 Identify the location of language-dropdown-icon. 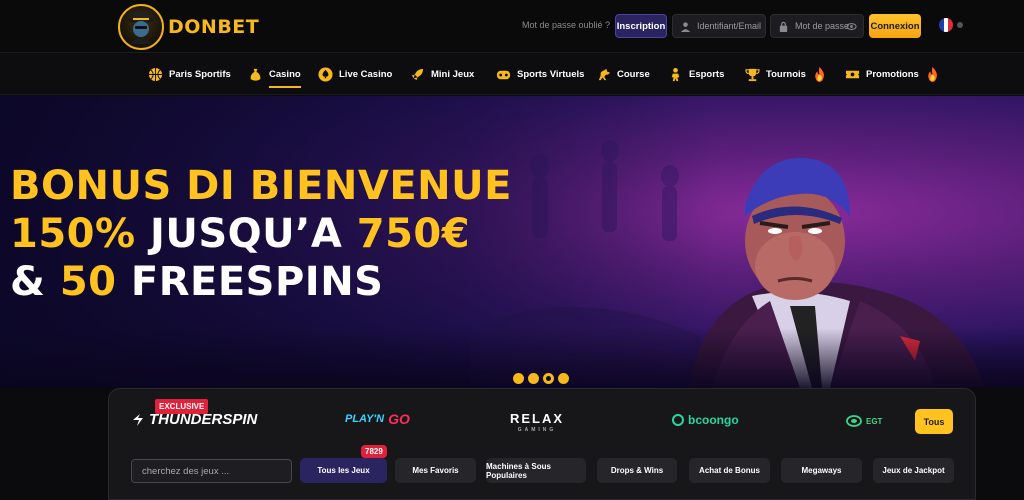
(960, 25).